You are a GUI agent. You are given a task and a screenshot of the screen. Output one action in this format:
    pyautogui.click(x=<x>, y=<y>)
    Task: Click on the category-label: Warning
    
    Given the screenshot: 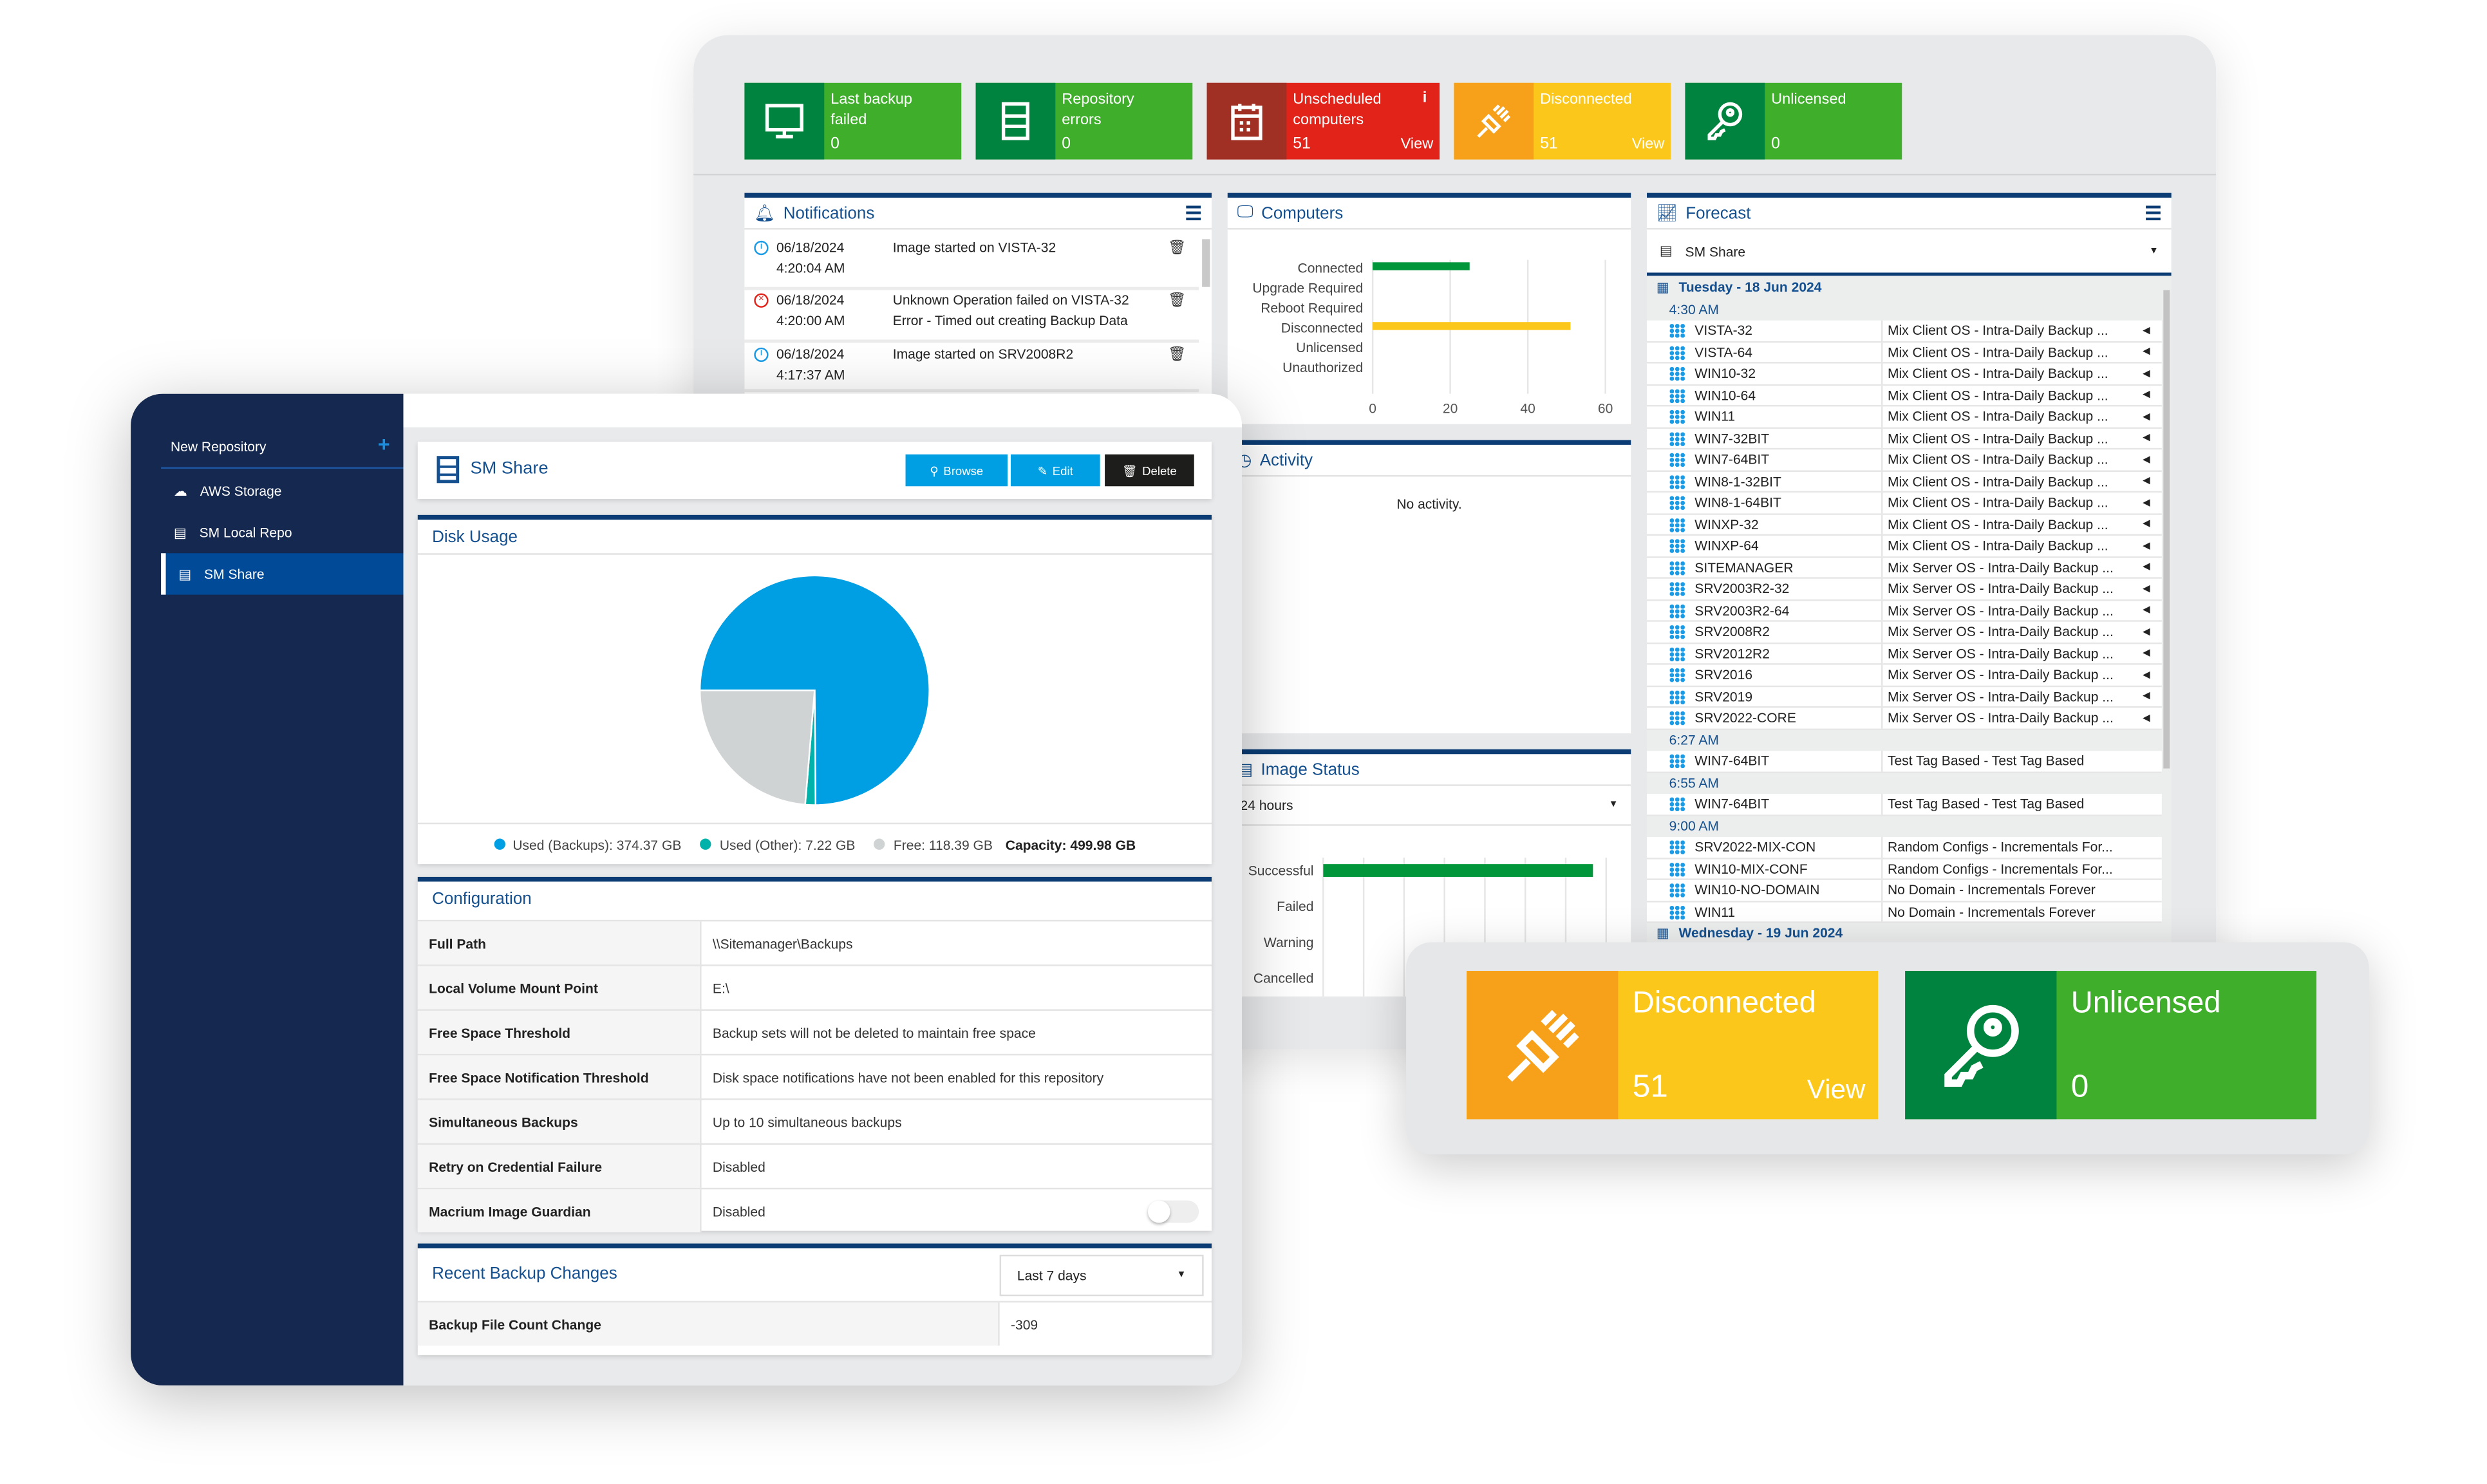 What is the action you would take?
    pyautogui.click(x=1289, y=943)
    